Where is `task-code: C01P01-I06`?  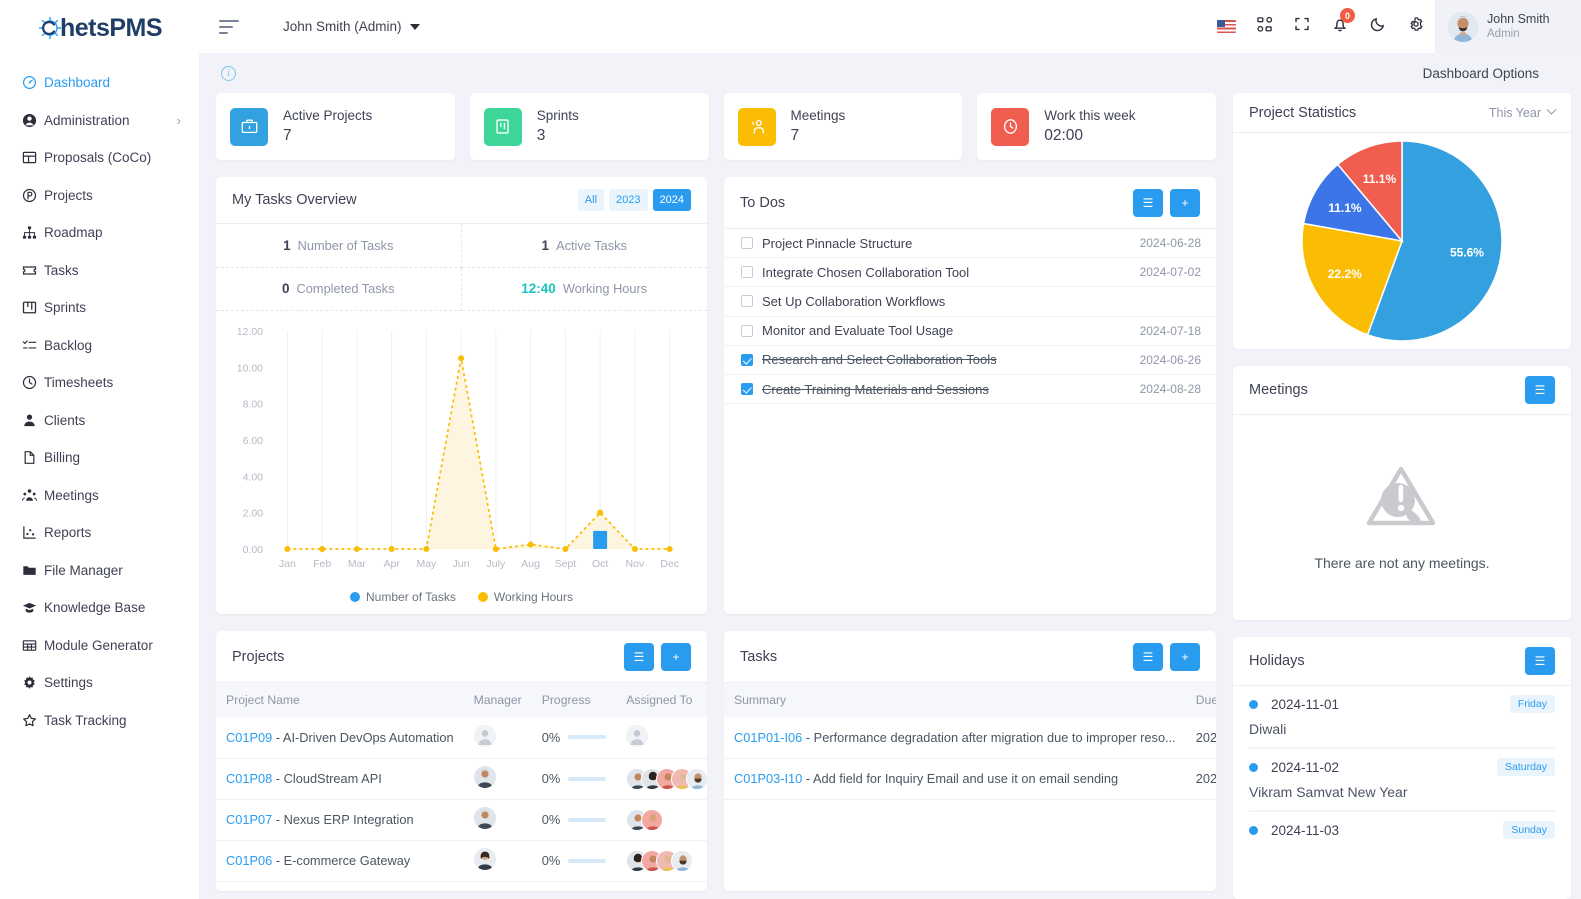
task-code: C01P01-I06 is located at coordinates (768, 737).